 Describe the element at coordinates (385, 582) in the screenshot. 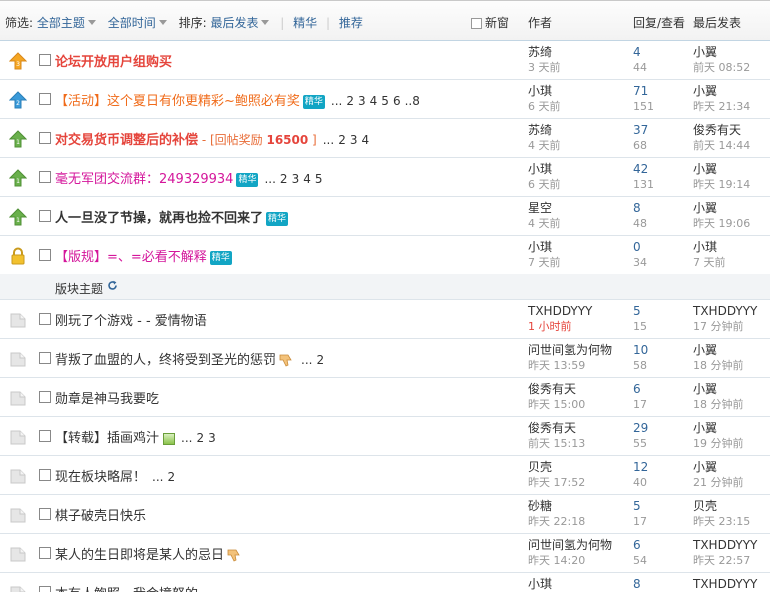

I see `thread-row: 本有人鲍照，我会撞怒的 小琪 8 TXHDDYYY` at that location.